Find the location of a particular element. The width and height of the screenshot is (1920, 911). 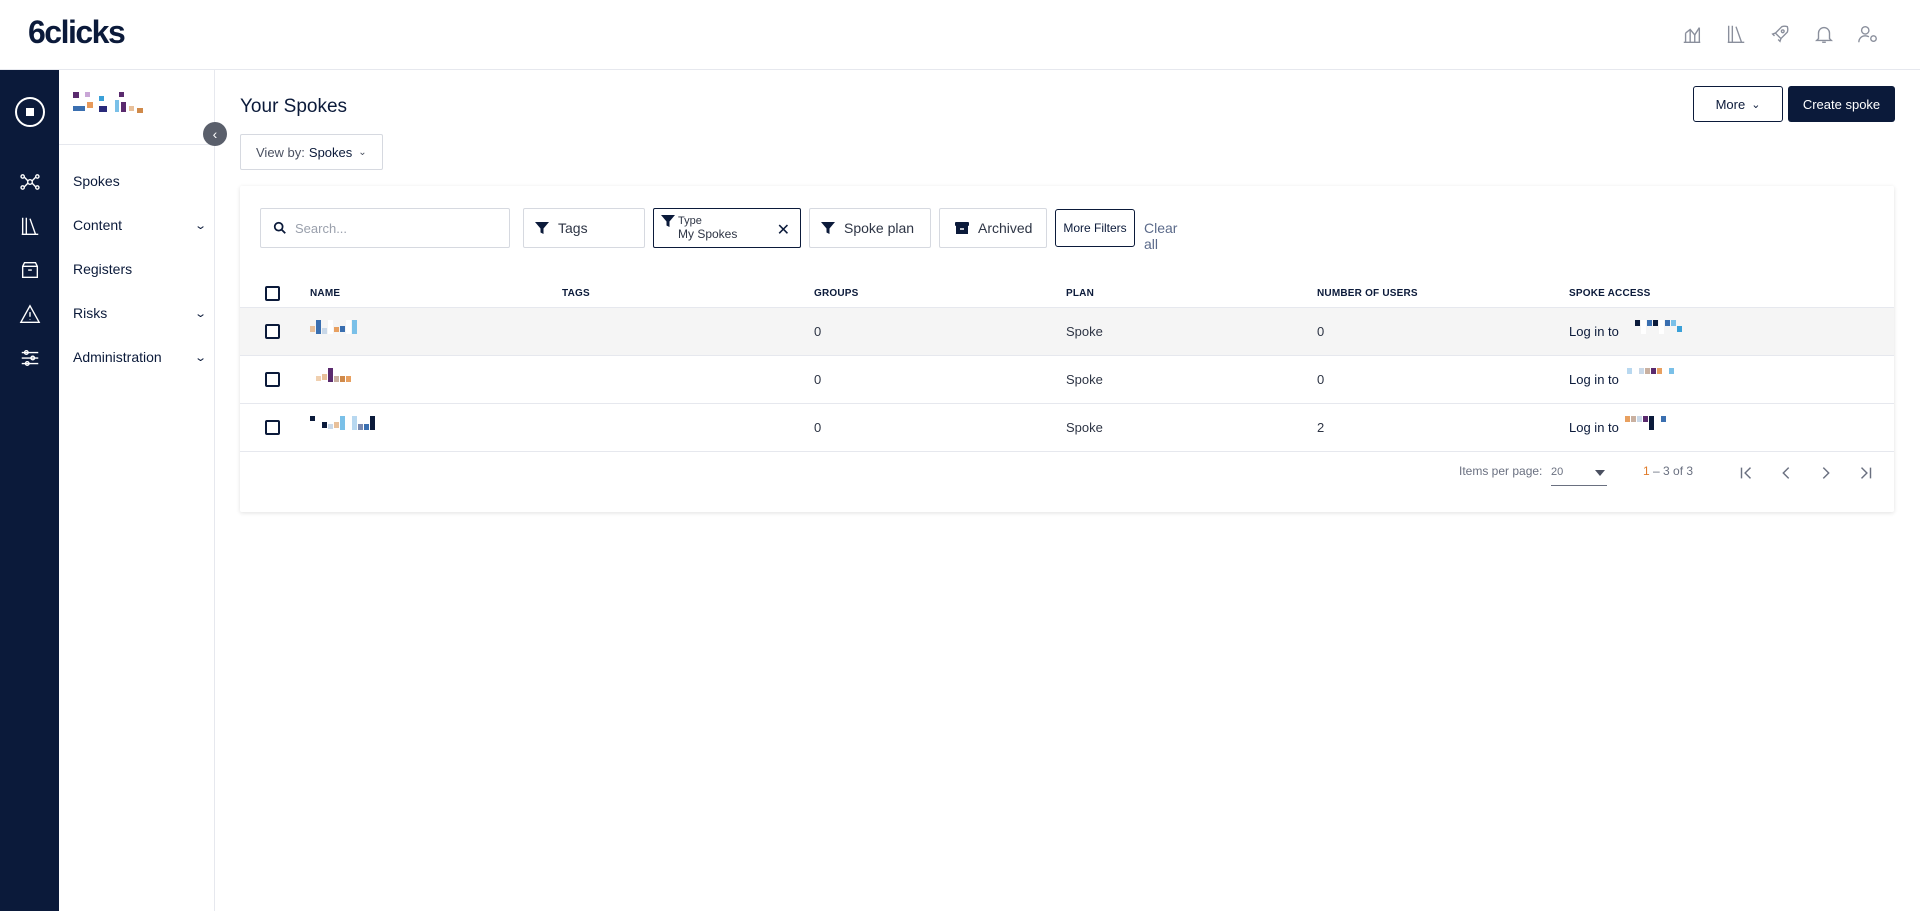

tags-filter-label: Tags is located at coordinates (573, 228).